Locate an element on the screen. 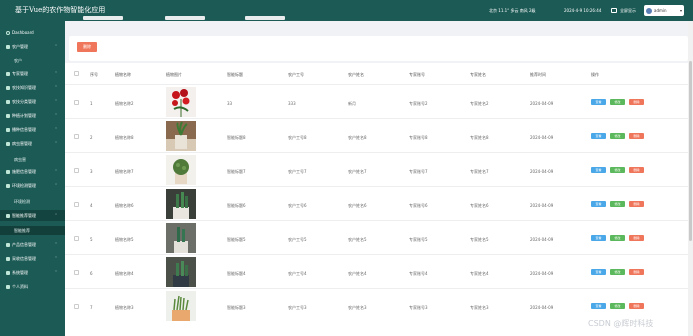  sidebar-item-farmer-mgmt: 农户管理 ˄ is located at coordinates (32, 46).